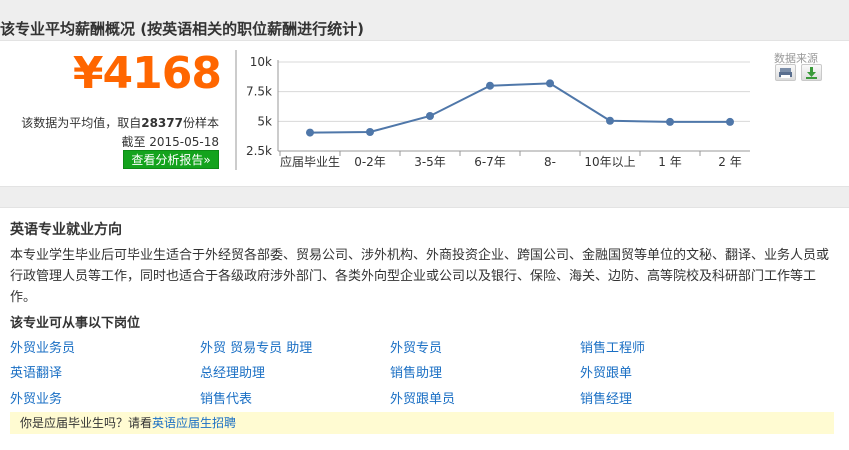  Describe the element at coordinates (36, 397) in the screenshot. I see `job-link: 外贸业务` at that location.